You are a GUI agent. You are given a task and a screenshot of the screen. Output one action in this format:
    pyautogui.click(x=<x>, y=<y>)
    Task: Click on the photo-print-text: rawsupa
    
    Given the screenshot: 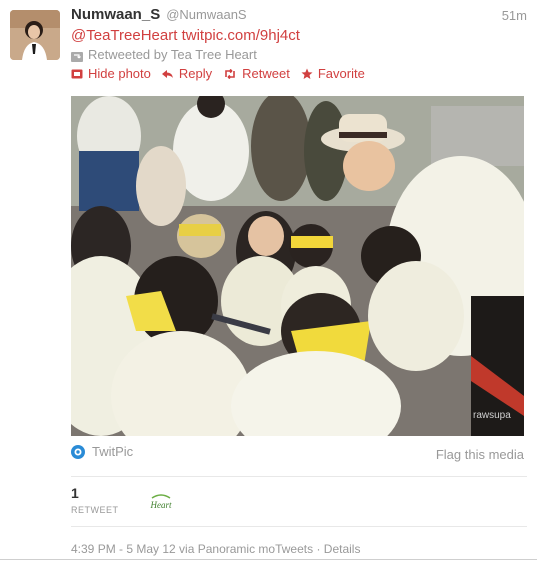 What is the action you would take?
    pyautogui.click(x=492, y=415)
    